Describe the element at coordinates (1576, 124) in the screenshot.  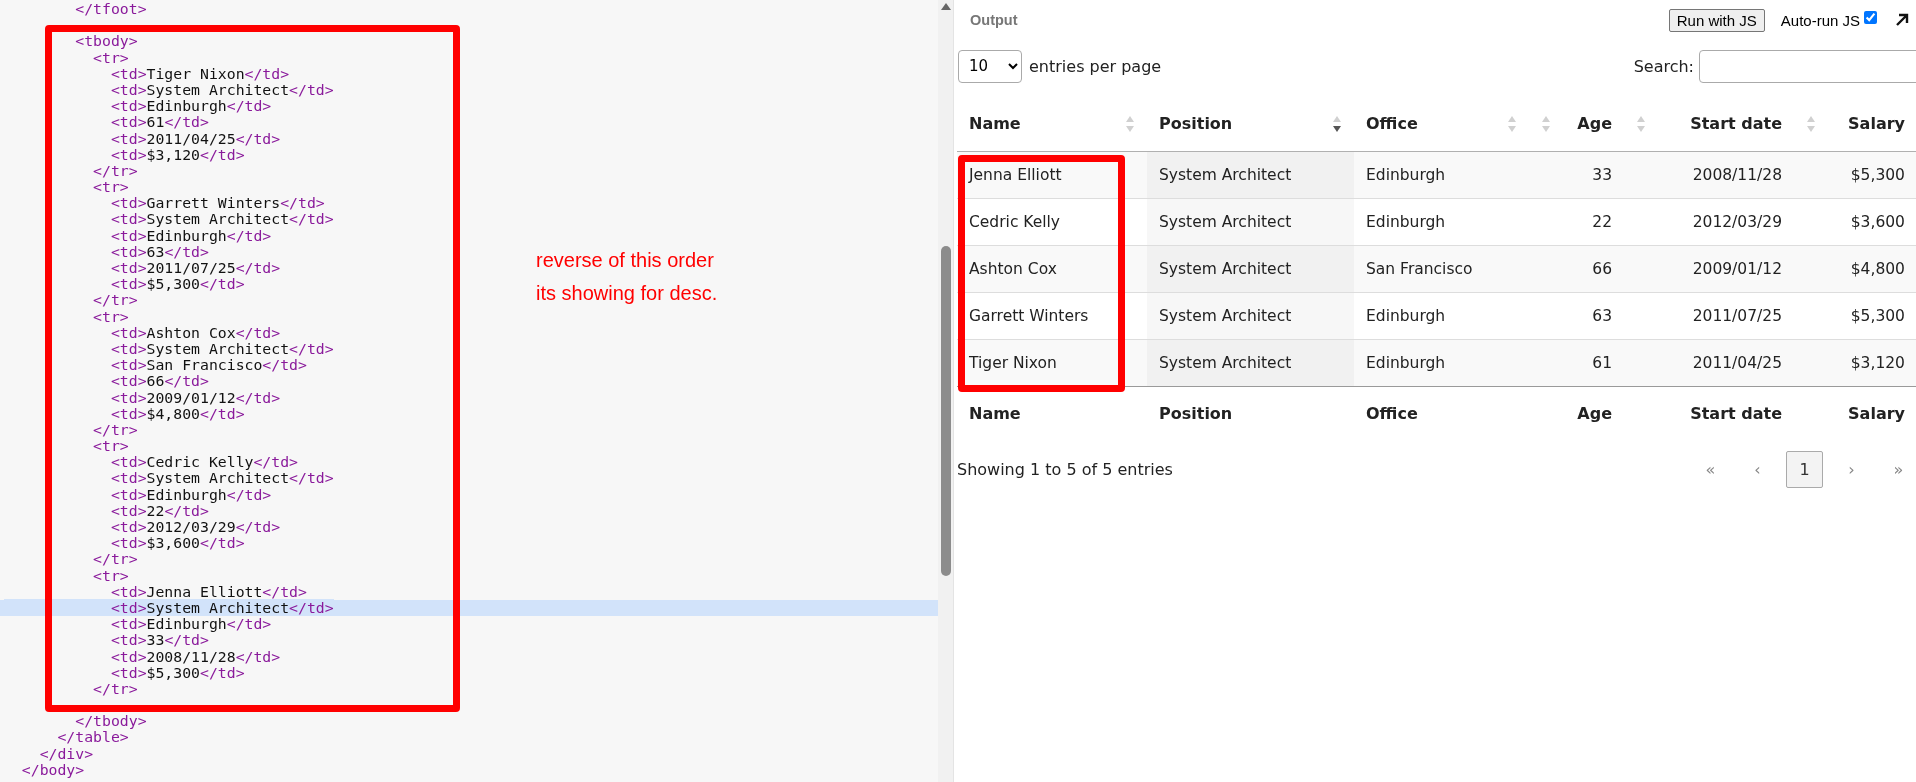
I see `column-header: Age` at that location.